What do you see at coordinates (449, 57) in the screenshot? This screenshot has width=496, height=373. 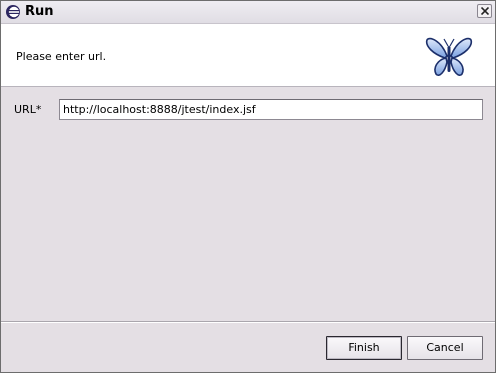 I see `butterfly-logo-icon` at bounding box center [449, 57].